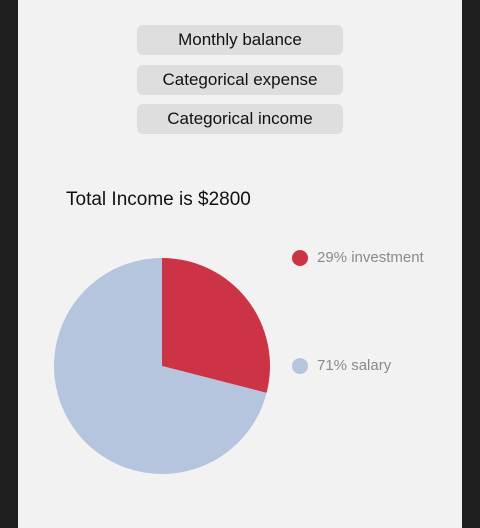 The width and height of the screenshot is (480, 528). I want to click on legend-swatch-investment, so click(300, 257).